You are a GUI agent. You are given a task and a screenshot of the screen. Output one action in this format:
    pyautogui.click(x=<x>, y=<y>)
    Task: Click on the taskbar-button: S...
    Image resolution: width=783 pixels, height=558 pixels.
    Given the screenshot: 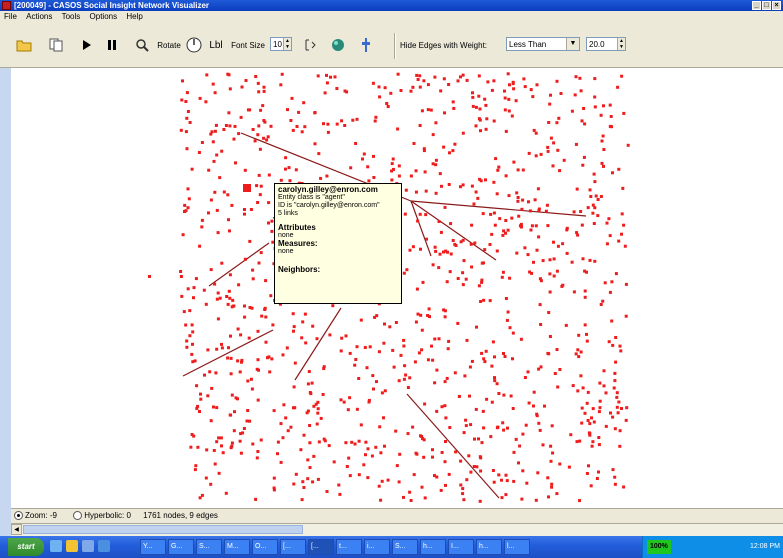 What is the action you would take?
    pyautogui.click(x=405, y=547)
    